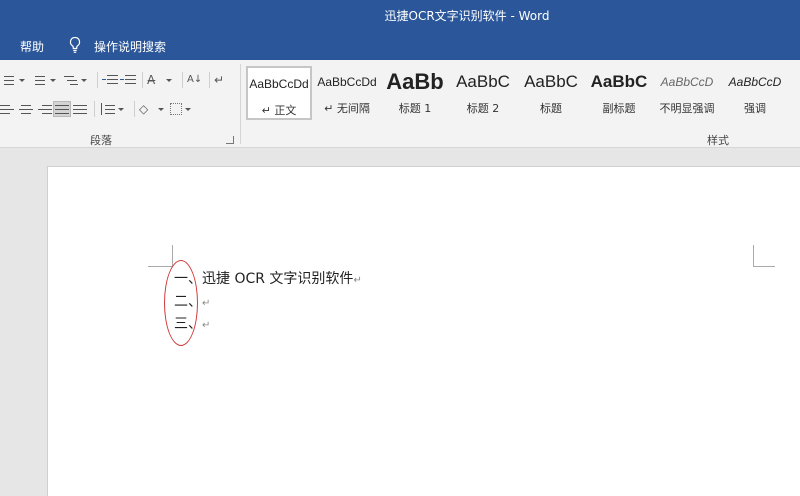  I want to click on annotation-ellipse, so click(181, 303).